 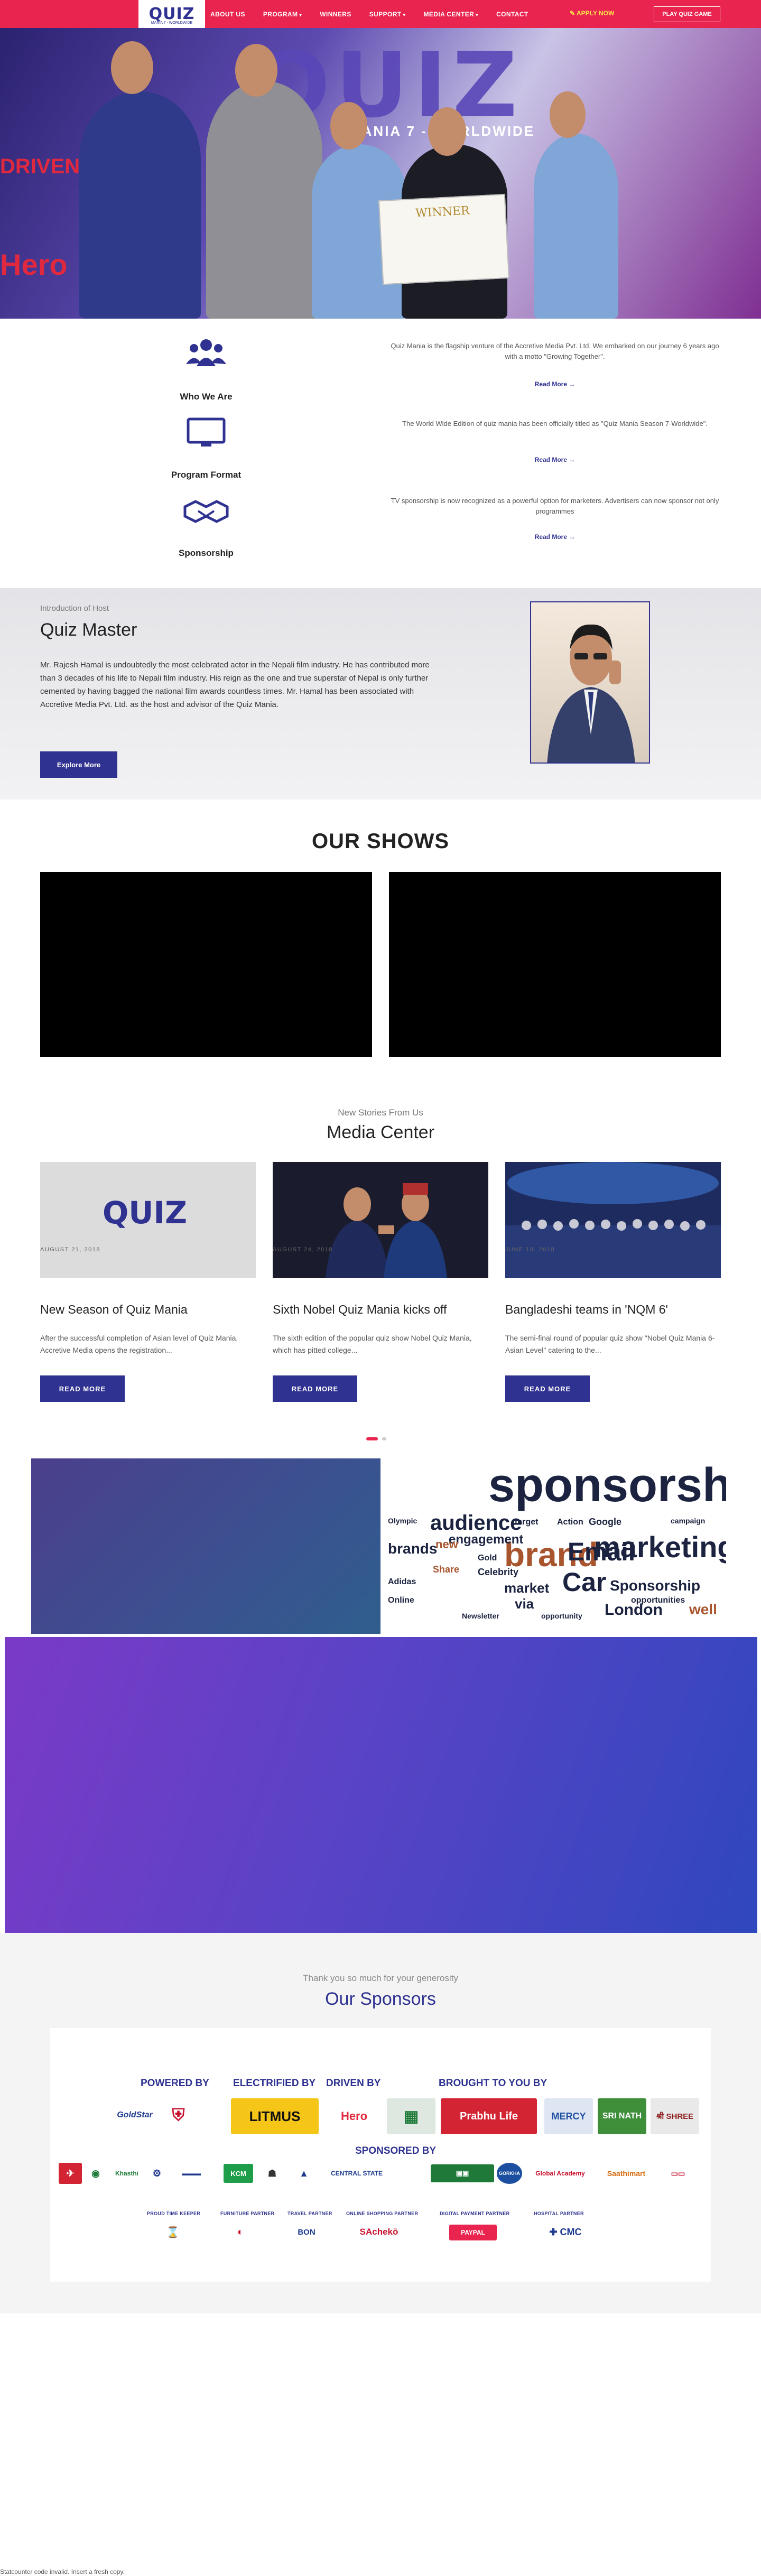 I want to click on sponsor-logo: ▭▭, so click(x=678, y=2173).